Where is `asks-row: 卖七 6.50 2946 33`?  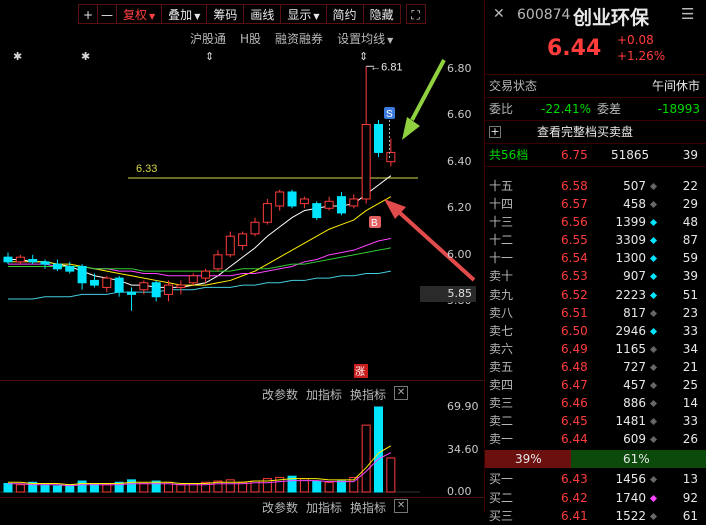 asks-row: 卖七 6.50 2946 33 is located at coordinates (595, 331).